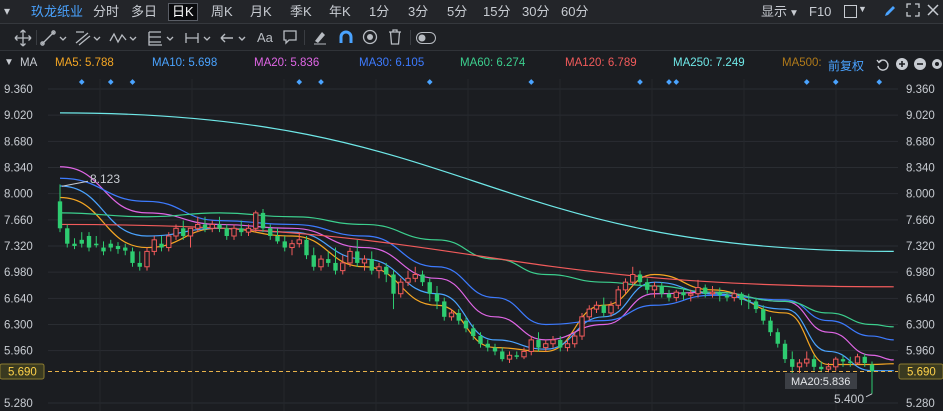 The height and width of the screenshot is (411, 943). What do you see at coordinates (144, 12) in the screenshot?
I see `tab-multi-day: 多日` at bounding box center [144, 12].